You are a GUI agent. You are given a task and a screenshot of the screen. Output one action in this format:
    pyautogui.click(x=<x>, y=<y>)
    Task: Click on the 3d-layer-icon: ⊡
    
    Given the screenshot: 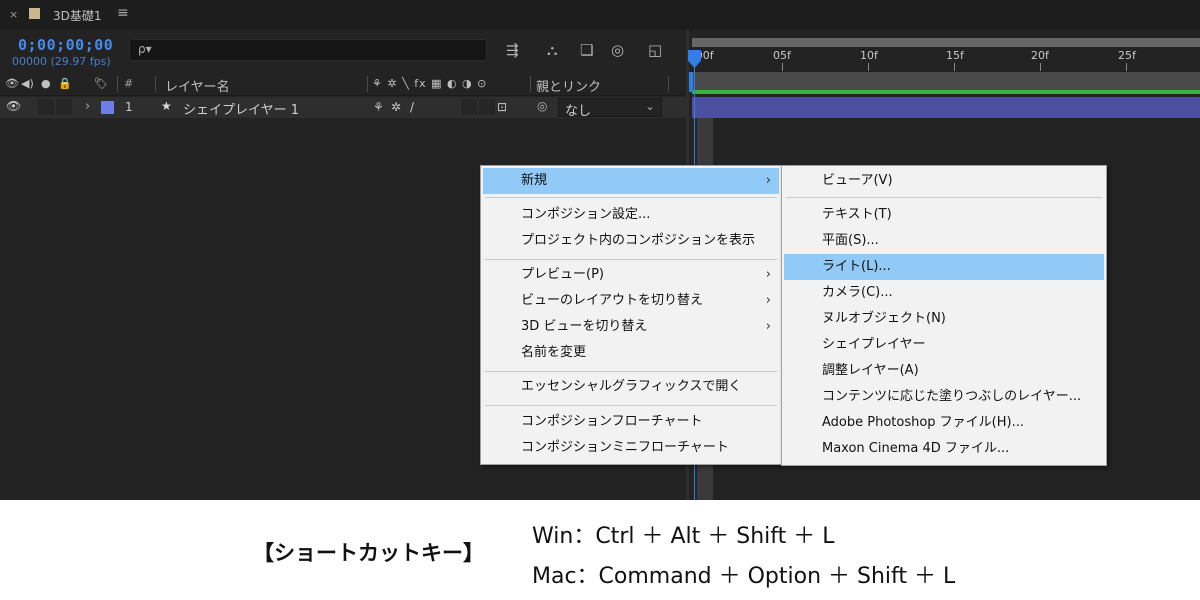 What is the action you would take?
    pyautogui.click(x=502, y=107)
    